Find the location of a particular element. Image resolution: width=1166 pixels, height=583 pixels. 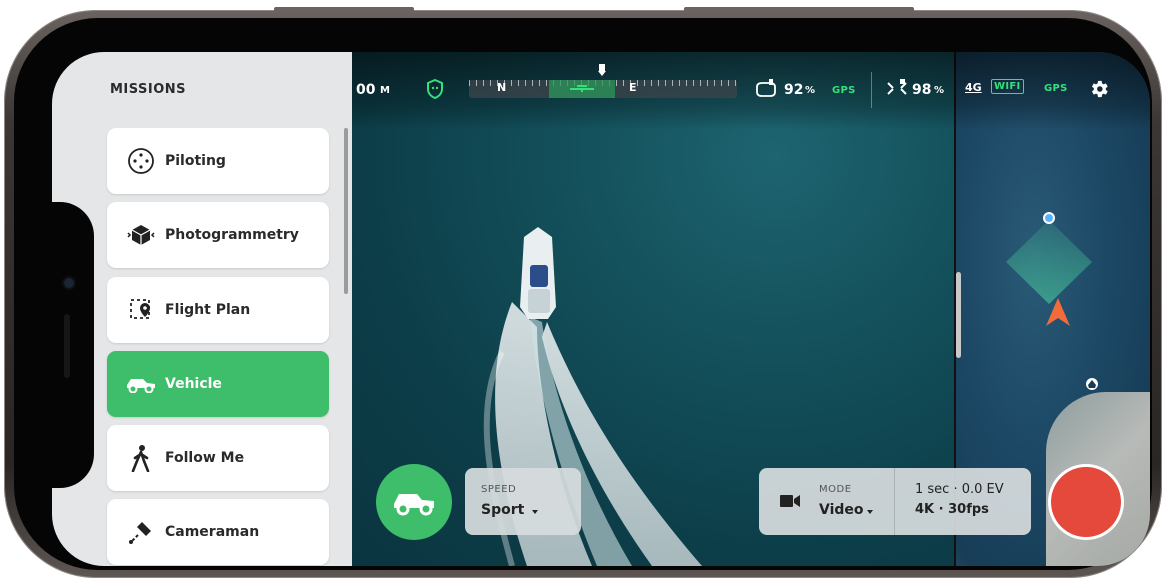

mode-caption: MODE is located at coordinates (835, 489).